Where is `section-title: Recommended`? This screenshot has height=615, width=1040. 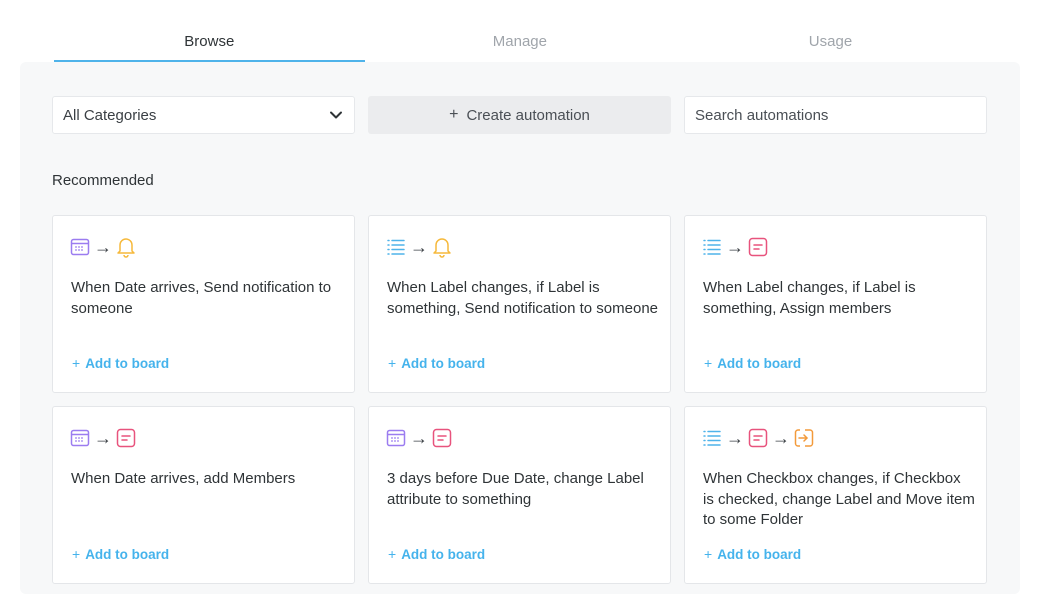 section-title: Recommended is located at coordinates (103, 180).